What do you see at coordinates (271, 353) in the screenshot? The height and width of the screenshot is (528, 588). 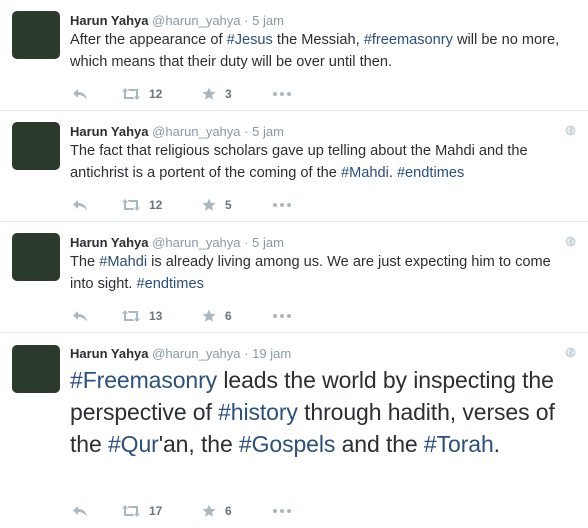 I see `timestamp: 19 jam` at bounding box center [271, 353].